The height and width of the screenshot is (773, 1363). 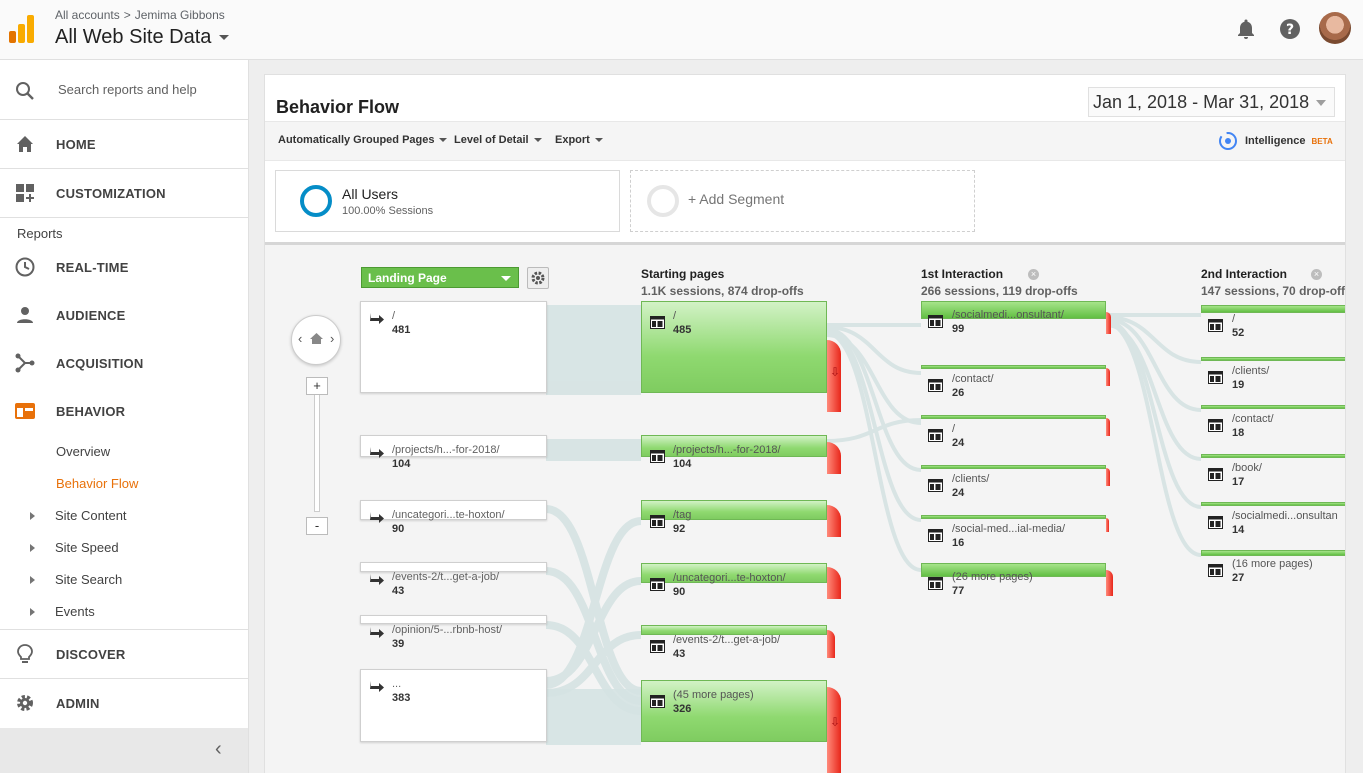 What do you see at coordinates (973, 379) in the screenshot?
I see `node-label: /contact/` at bounding box center [973, 379].